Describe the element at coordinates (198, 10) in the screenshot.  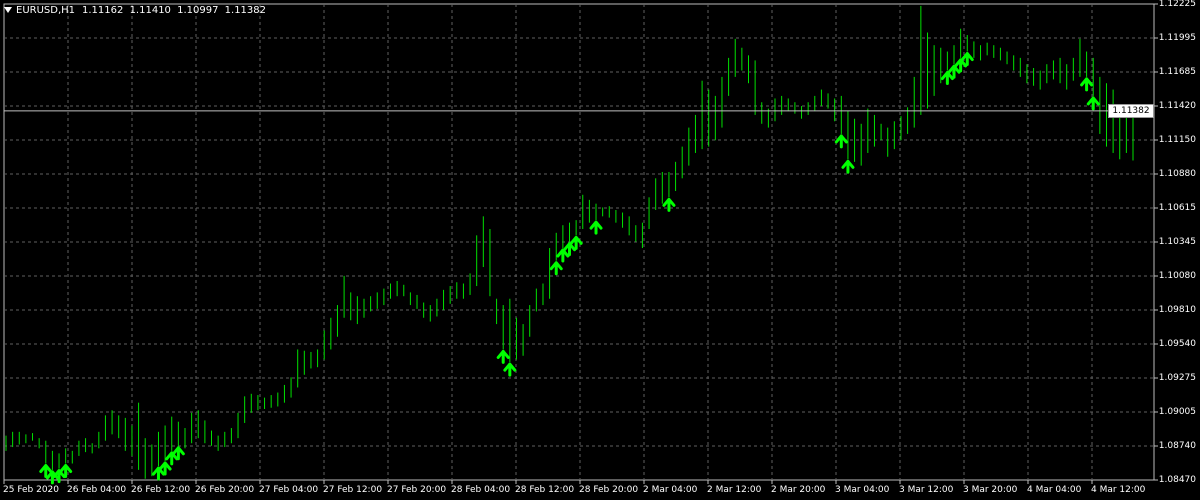
I see `low-value: 1.10997` at that location.